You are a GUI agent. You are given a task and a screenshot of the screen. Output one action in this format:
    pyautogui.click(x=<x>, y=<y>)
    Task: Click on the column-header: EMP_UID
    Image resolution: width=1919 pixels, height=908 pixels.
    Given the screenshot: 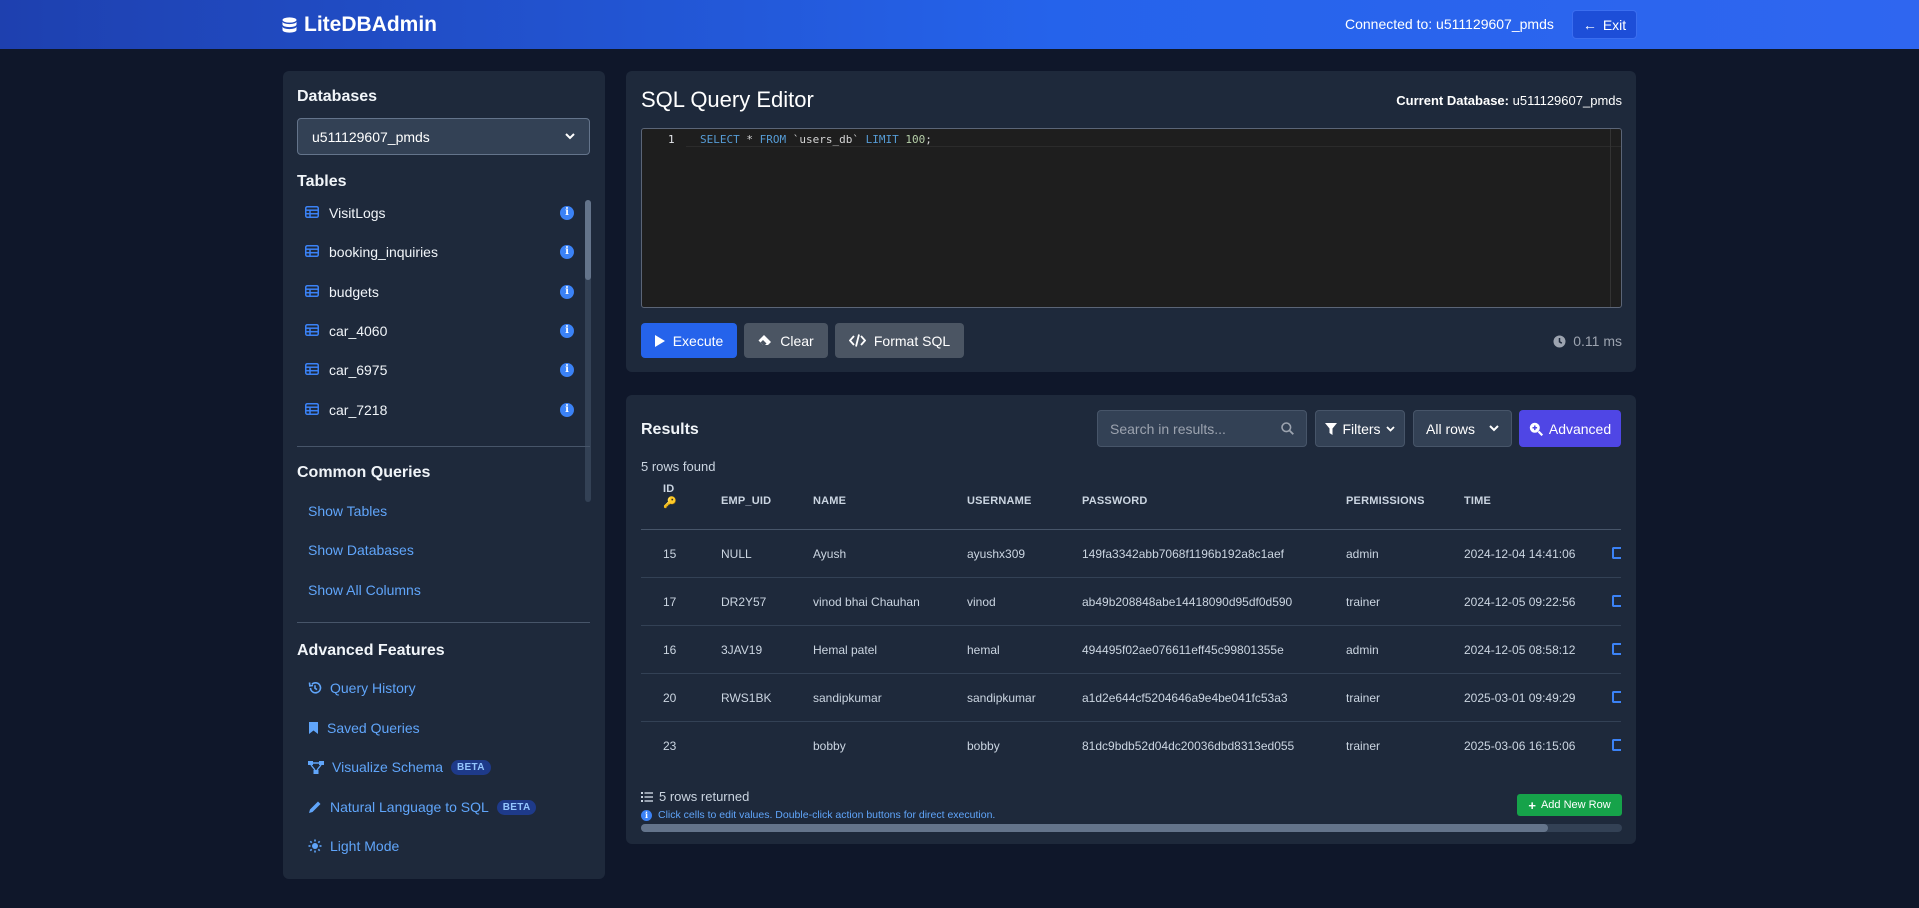 What is the action you would take?
    pyautogui.click(x=746, y=501)
    